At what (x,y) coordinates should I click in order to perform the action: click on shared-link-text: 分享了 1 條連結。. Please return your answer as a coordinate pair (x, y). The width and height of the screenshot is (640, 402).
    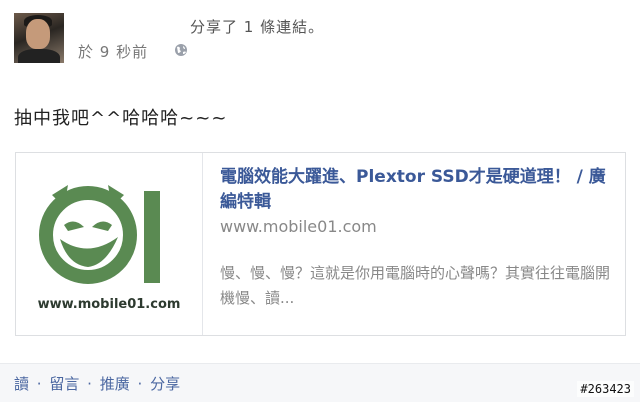
    Looking at the image, I should click on (257, 27).